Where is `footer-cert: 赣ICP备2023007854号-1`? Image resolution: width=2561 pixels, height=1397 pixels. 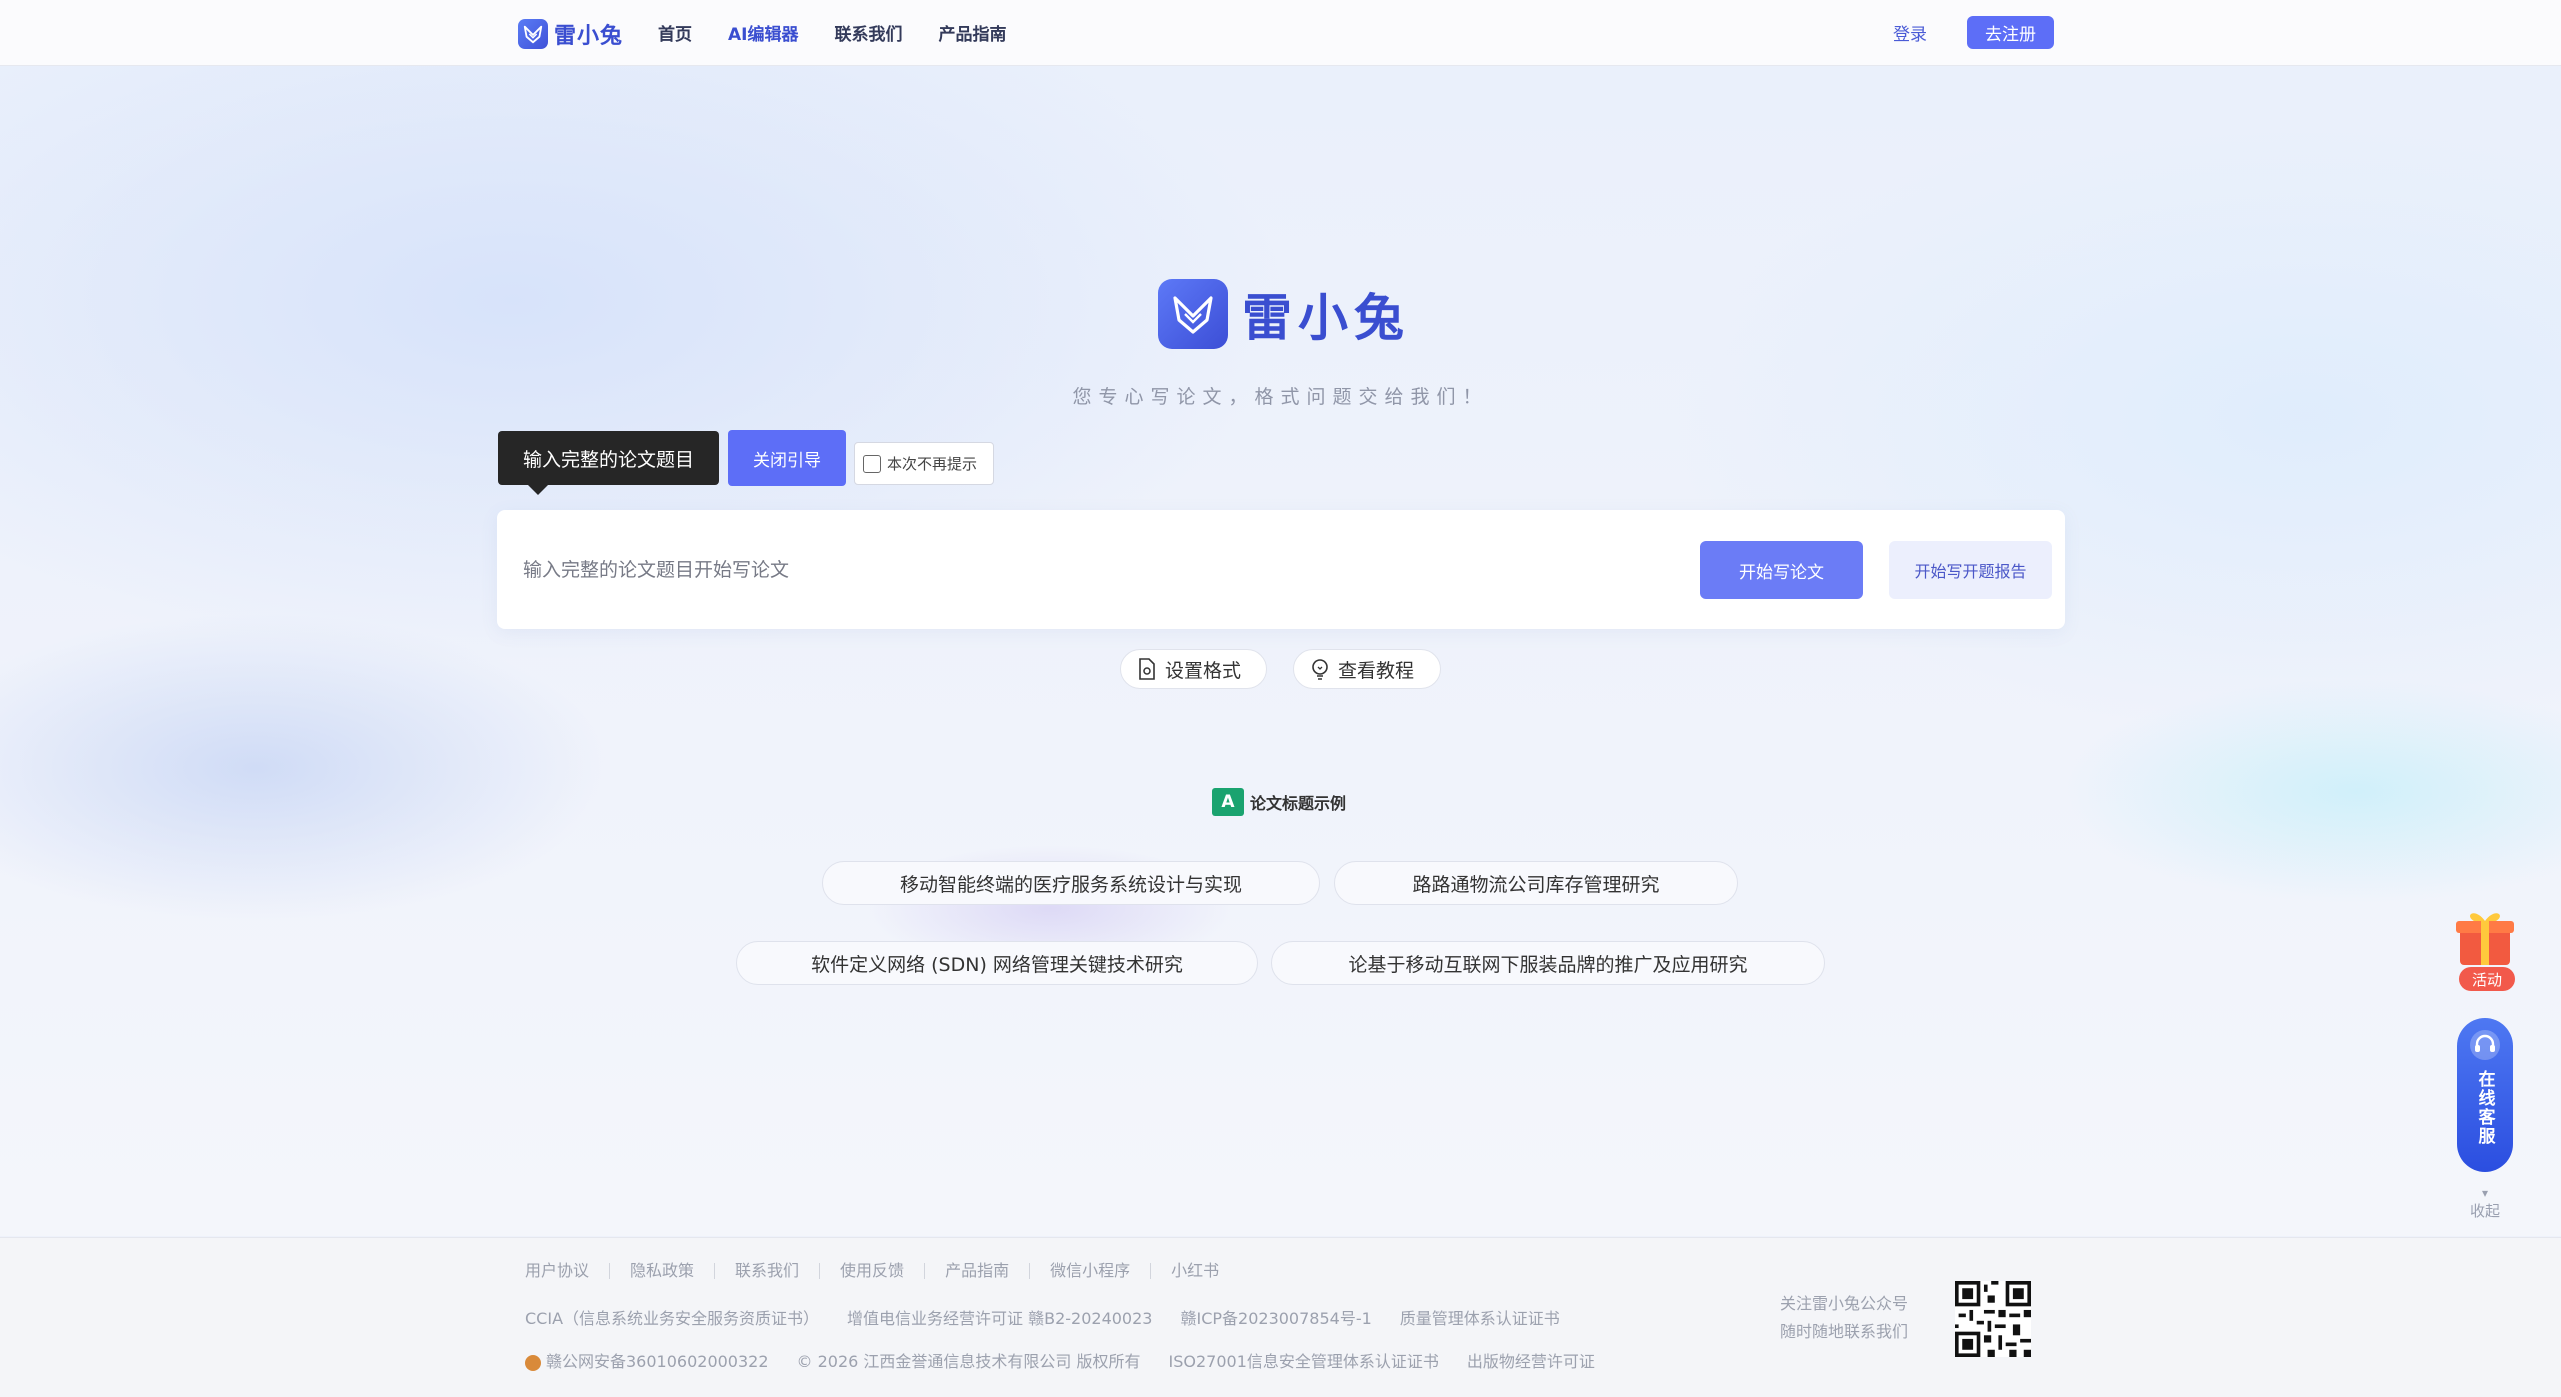 footer-cert: 赣ICP备2023007854号-1 is located at coordinates (1275, 1317).